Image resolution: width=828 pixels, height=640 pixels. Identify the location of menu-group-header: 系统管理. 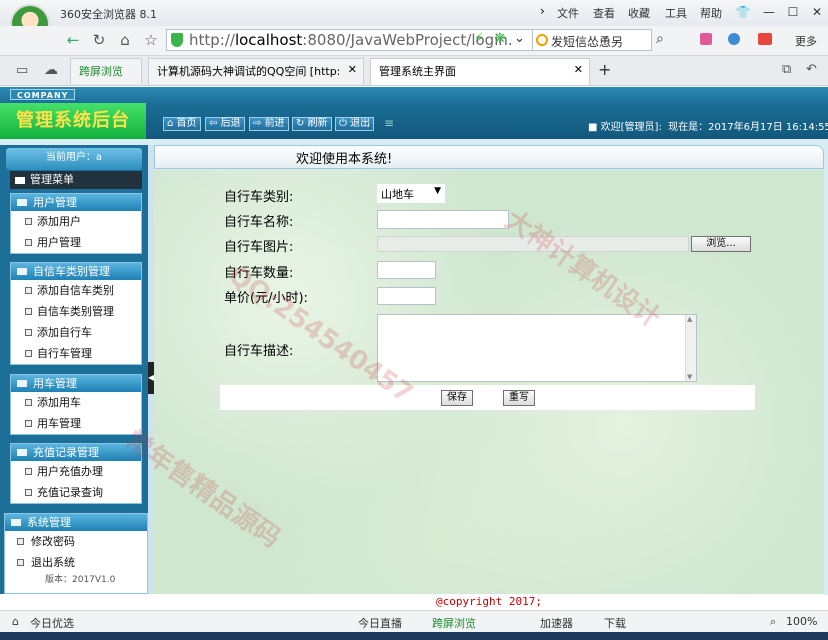
(76, 522).